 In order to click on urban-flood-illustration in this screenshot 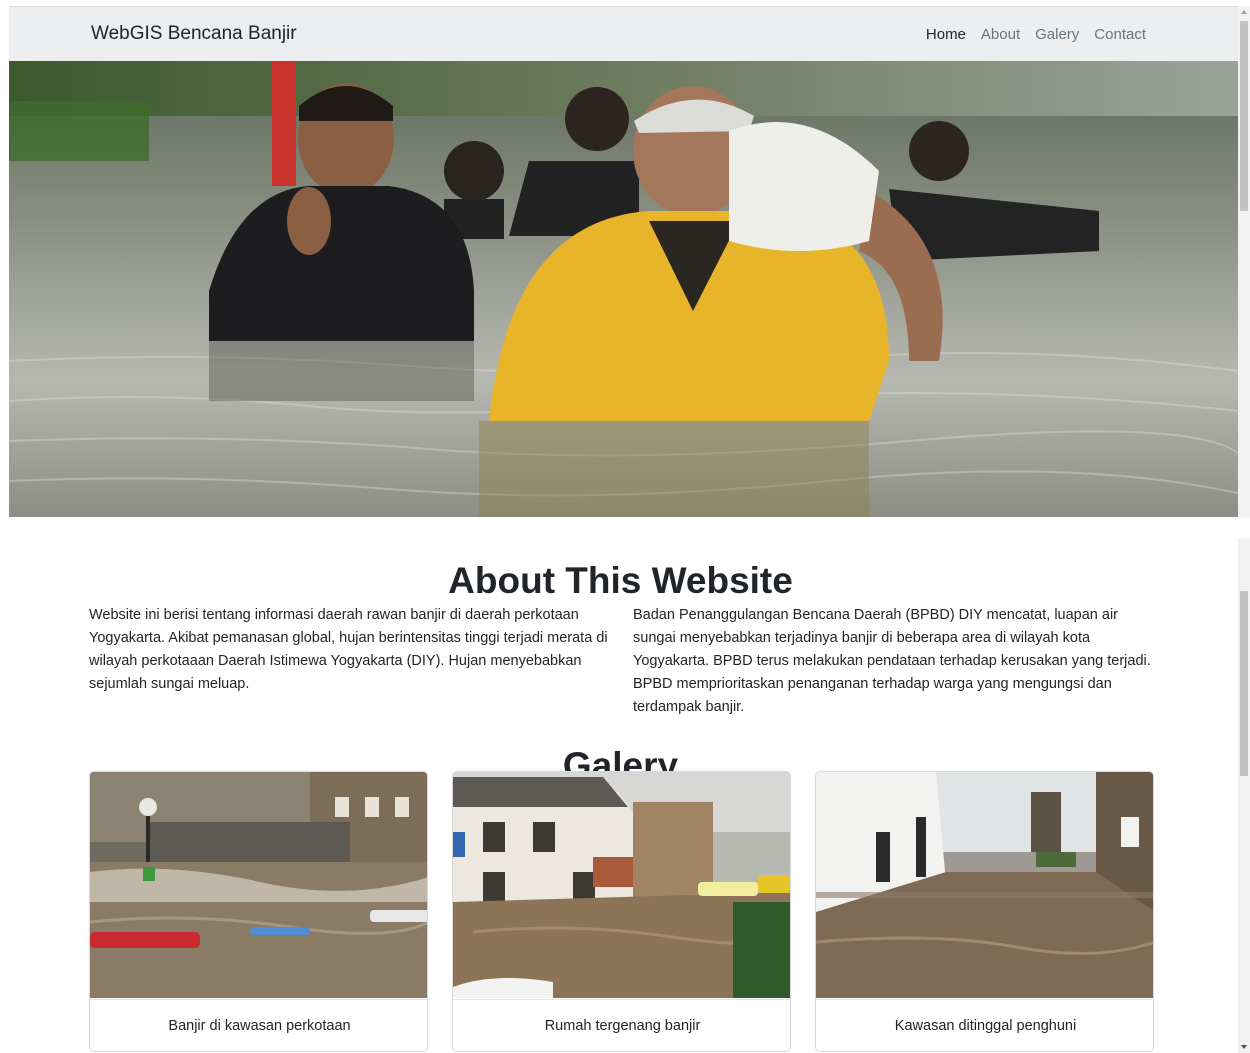, I will do `click(258, 885)`.